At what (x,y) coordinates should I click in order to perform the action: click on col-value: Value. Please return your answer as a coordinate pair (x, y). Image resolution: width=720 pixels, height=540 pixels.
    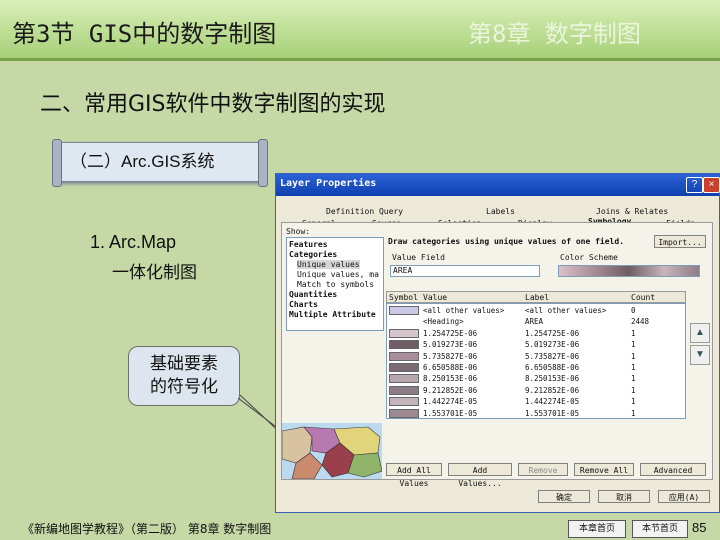
    Looking at the image, I should click on (435, 297).